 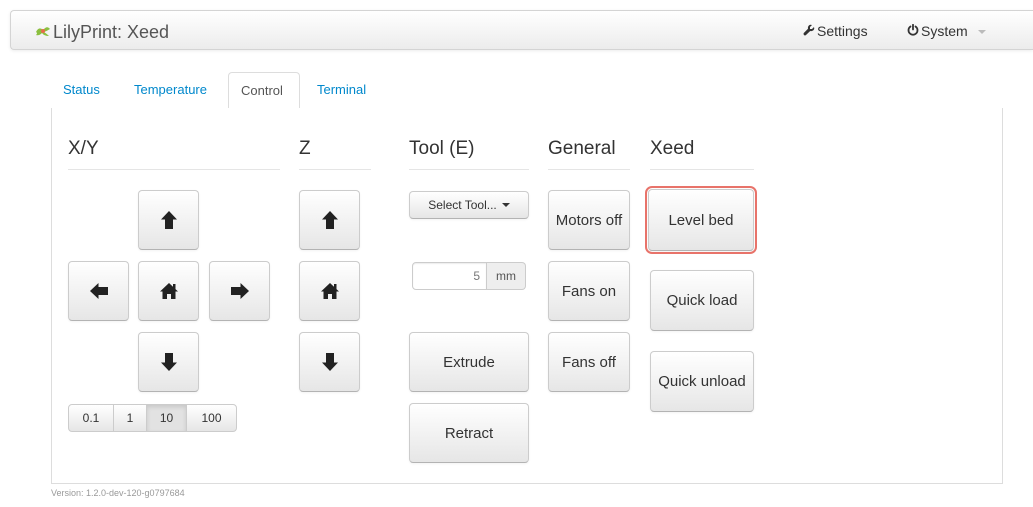 I want to click on fans-on-button: Fans on, so click(x=589, y=291).